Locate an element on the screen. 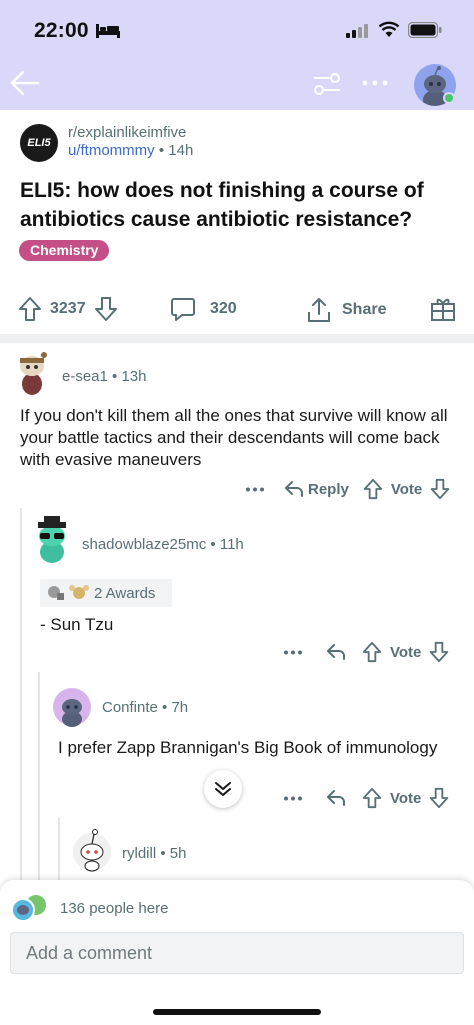 The height and width of the screenshot is (1025, 474). vote-count: 3237 is located at coordinates (68, 308).